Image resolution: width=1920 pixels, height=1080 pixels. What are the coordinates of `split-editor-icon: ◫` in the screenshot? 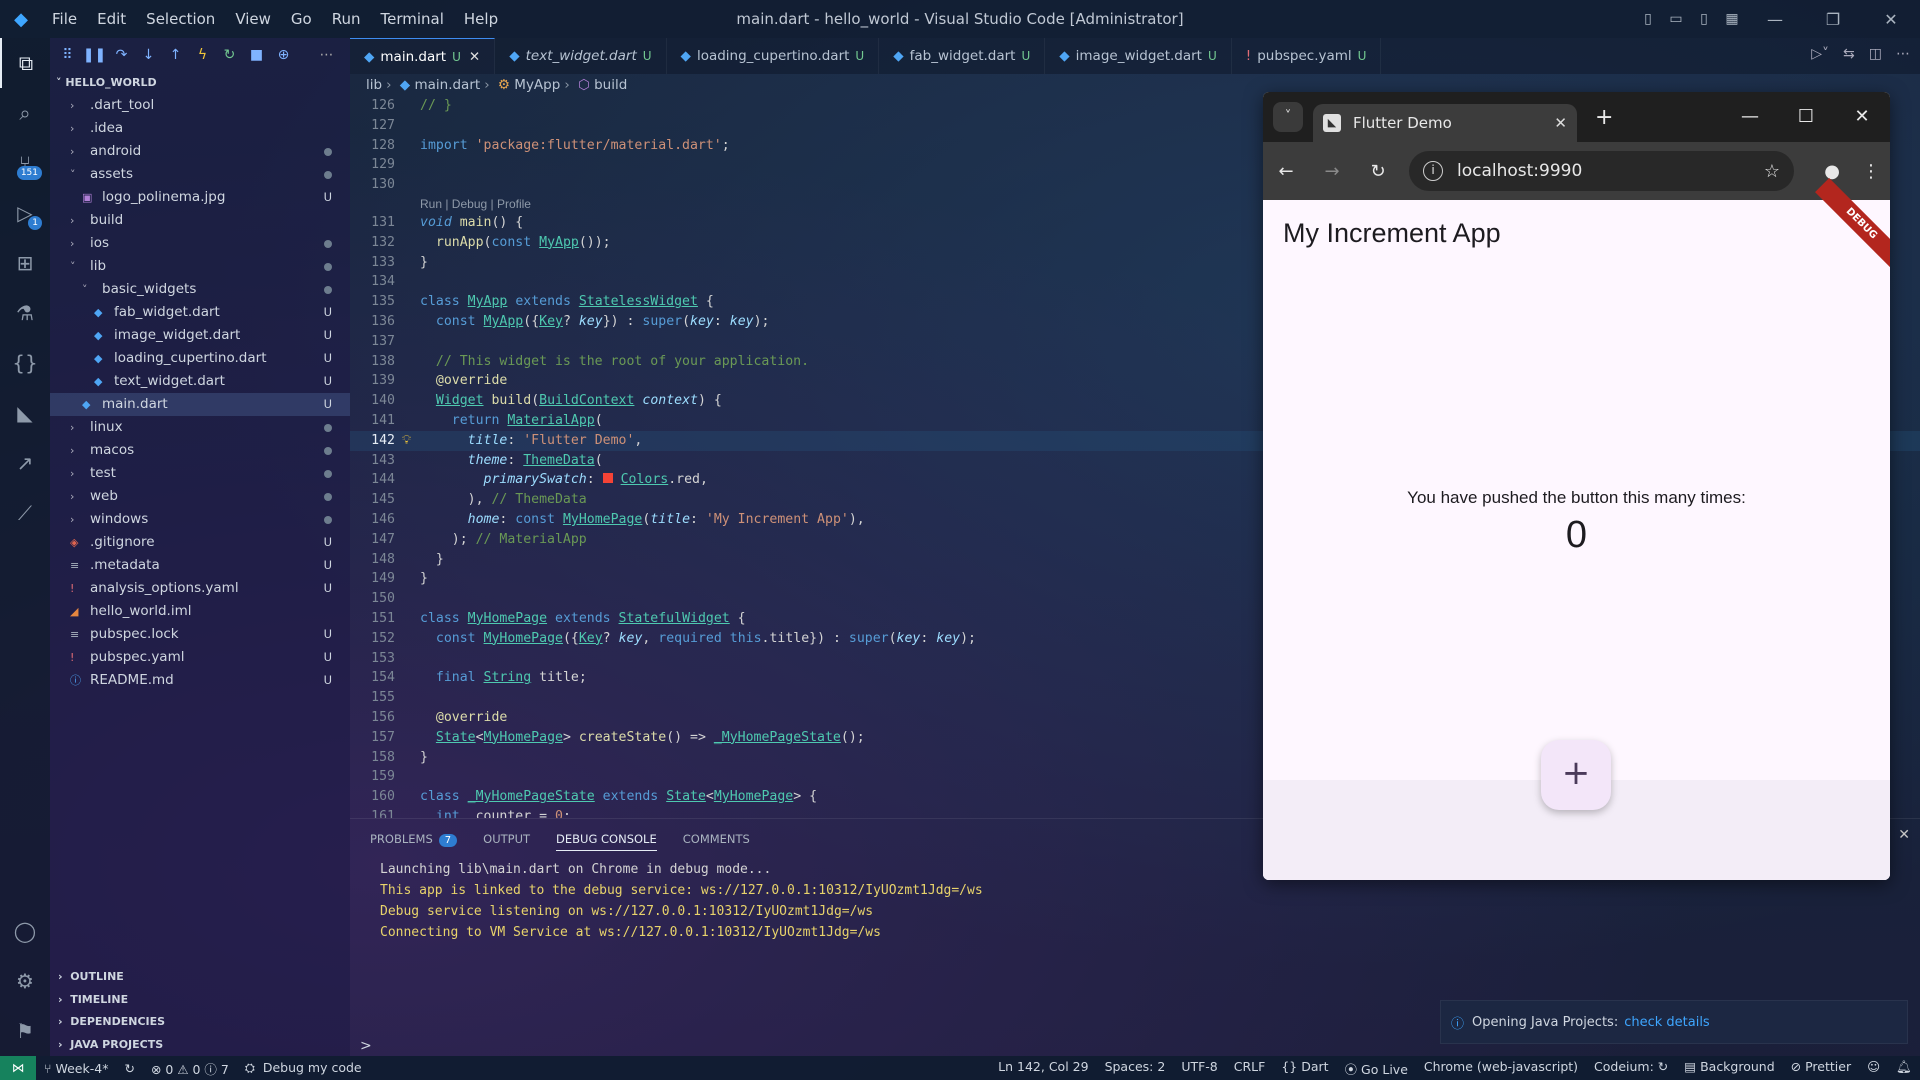 It's located at (1875, 54).